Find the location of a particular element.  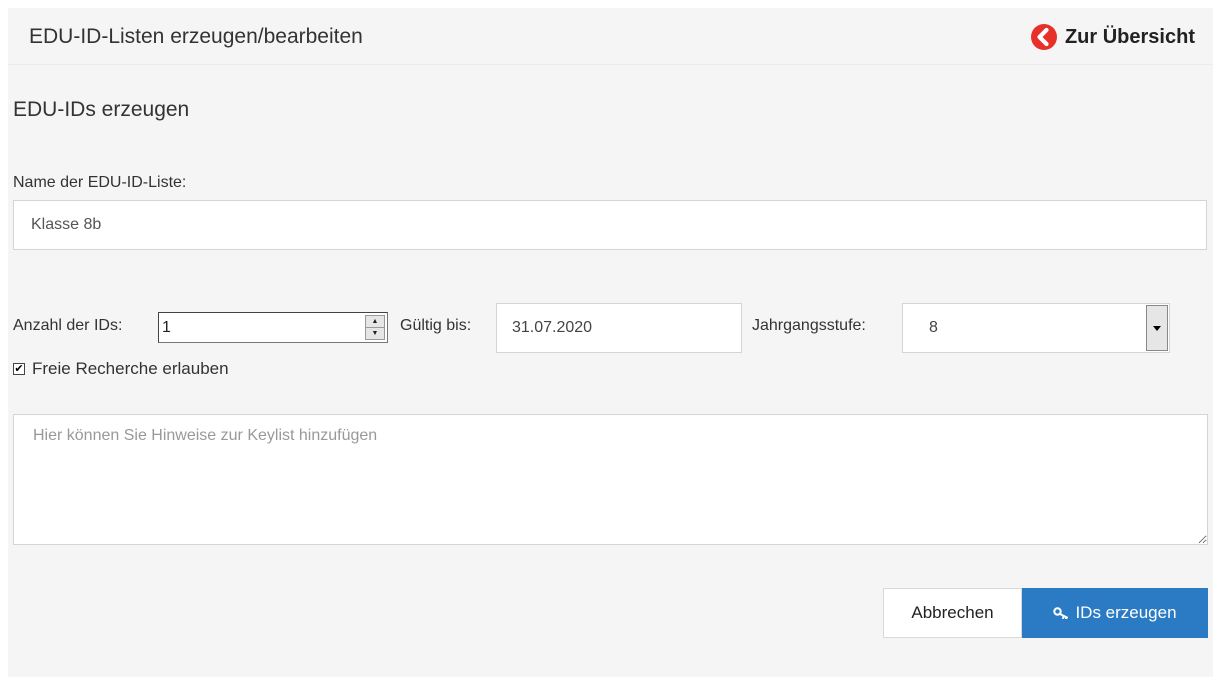

cancel-button: Abbrechen is located at coordinates (952, 613).